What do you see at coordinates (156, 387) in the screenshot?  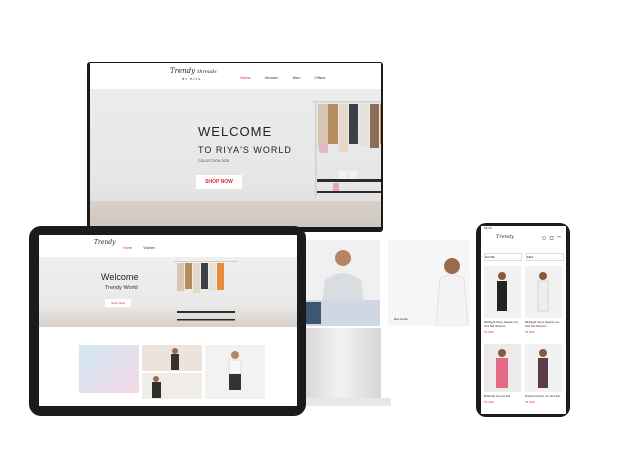 I see `tablet-tile-2-image` at bounding box center [156, 387].